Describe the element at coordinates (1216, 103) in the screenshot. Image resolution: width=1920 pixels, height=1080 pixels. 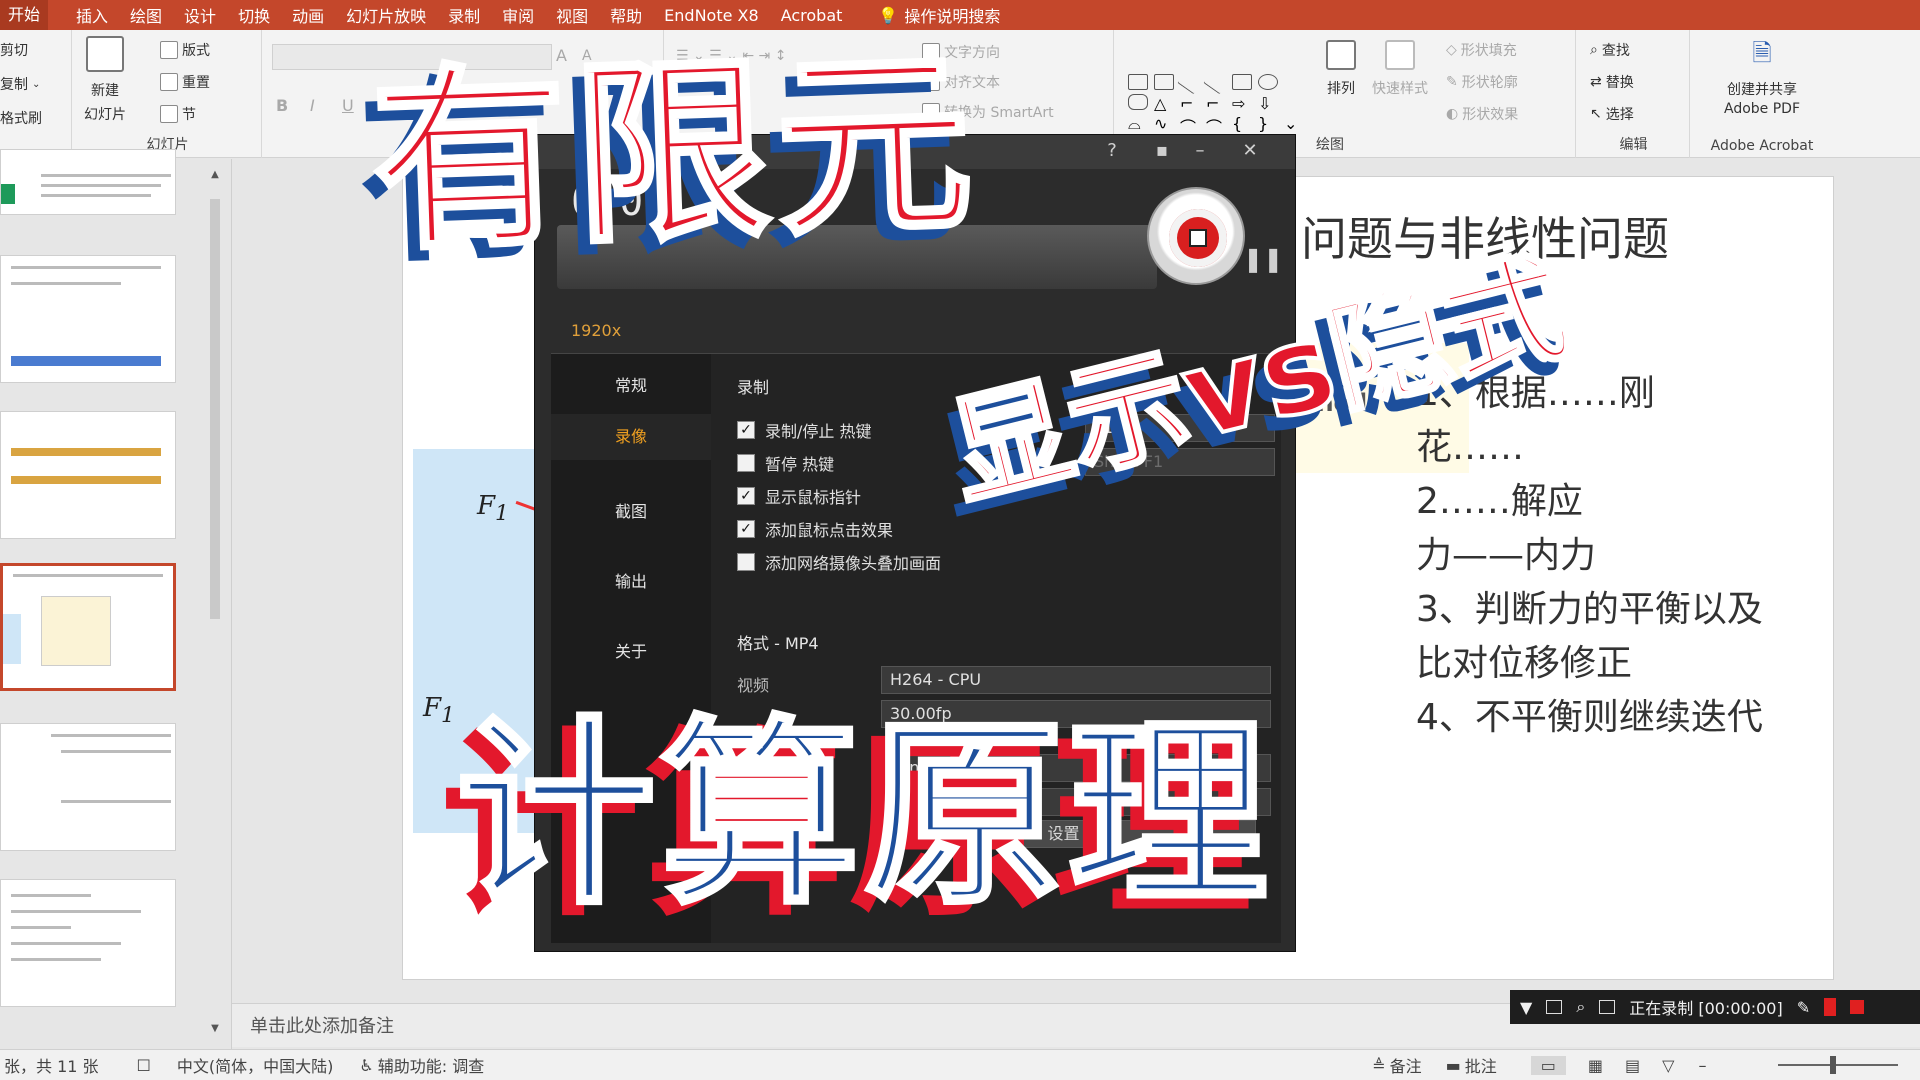
I see `connector-shape-icon: ⌐` at that location.